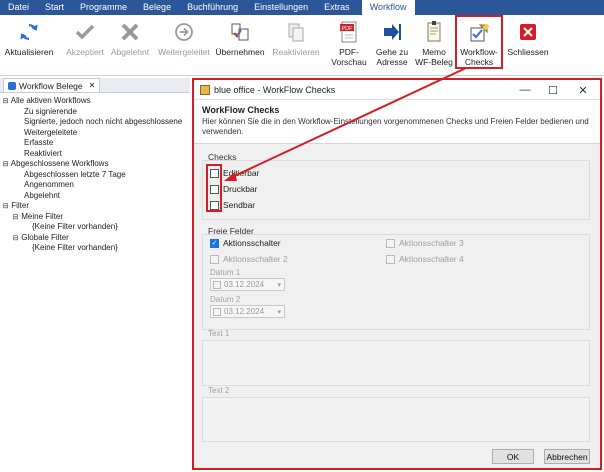  I want to click on menu-tab-start: Start, so click(54, 7).